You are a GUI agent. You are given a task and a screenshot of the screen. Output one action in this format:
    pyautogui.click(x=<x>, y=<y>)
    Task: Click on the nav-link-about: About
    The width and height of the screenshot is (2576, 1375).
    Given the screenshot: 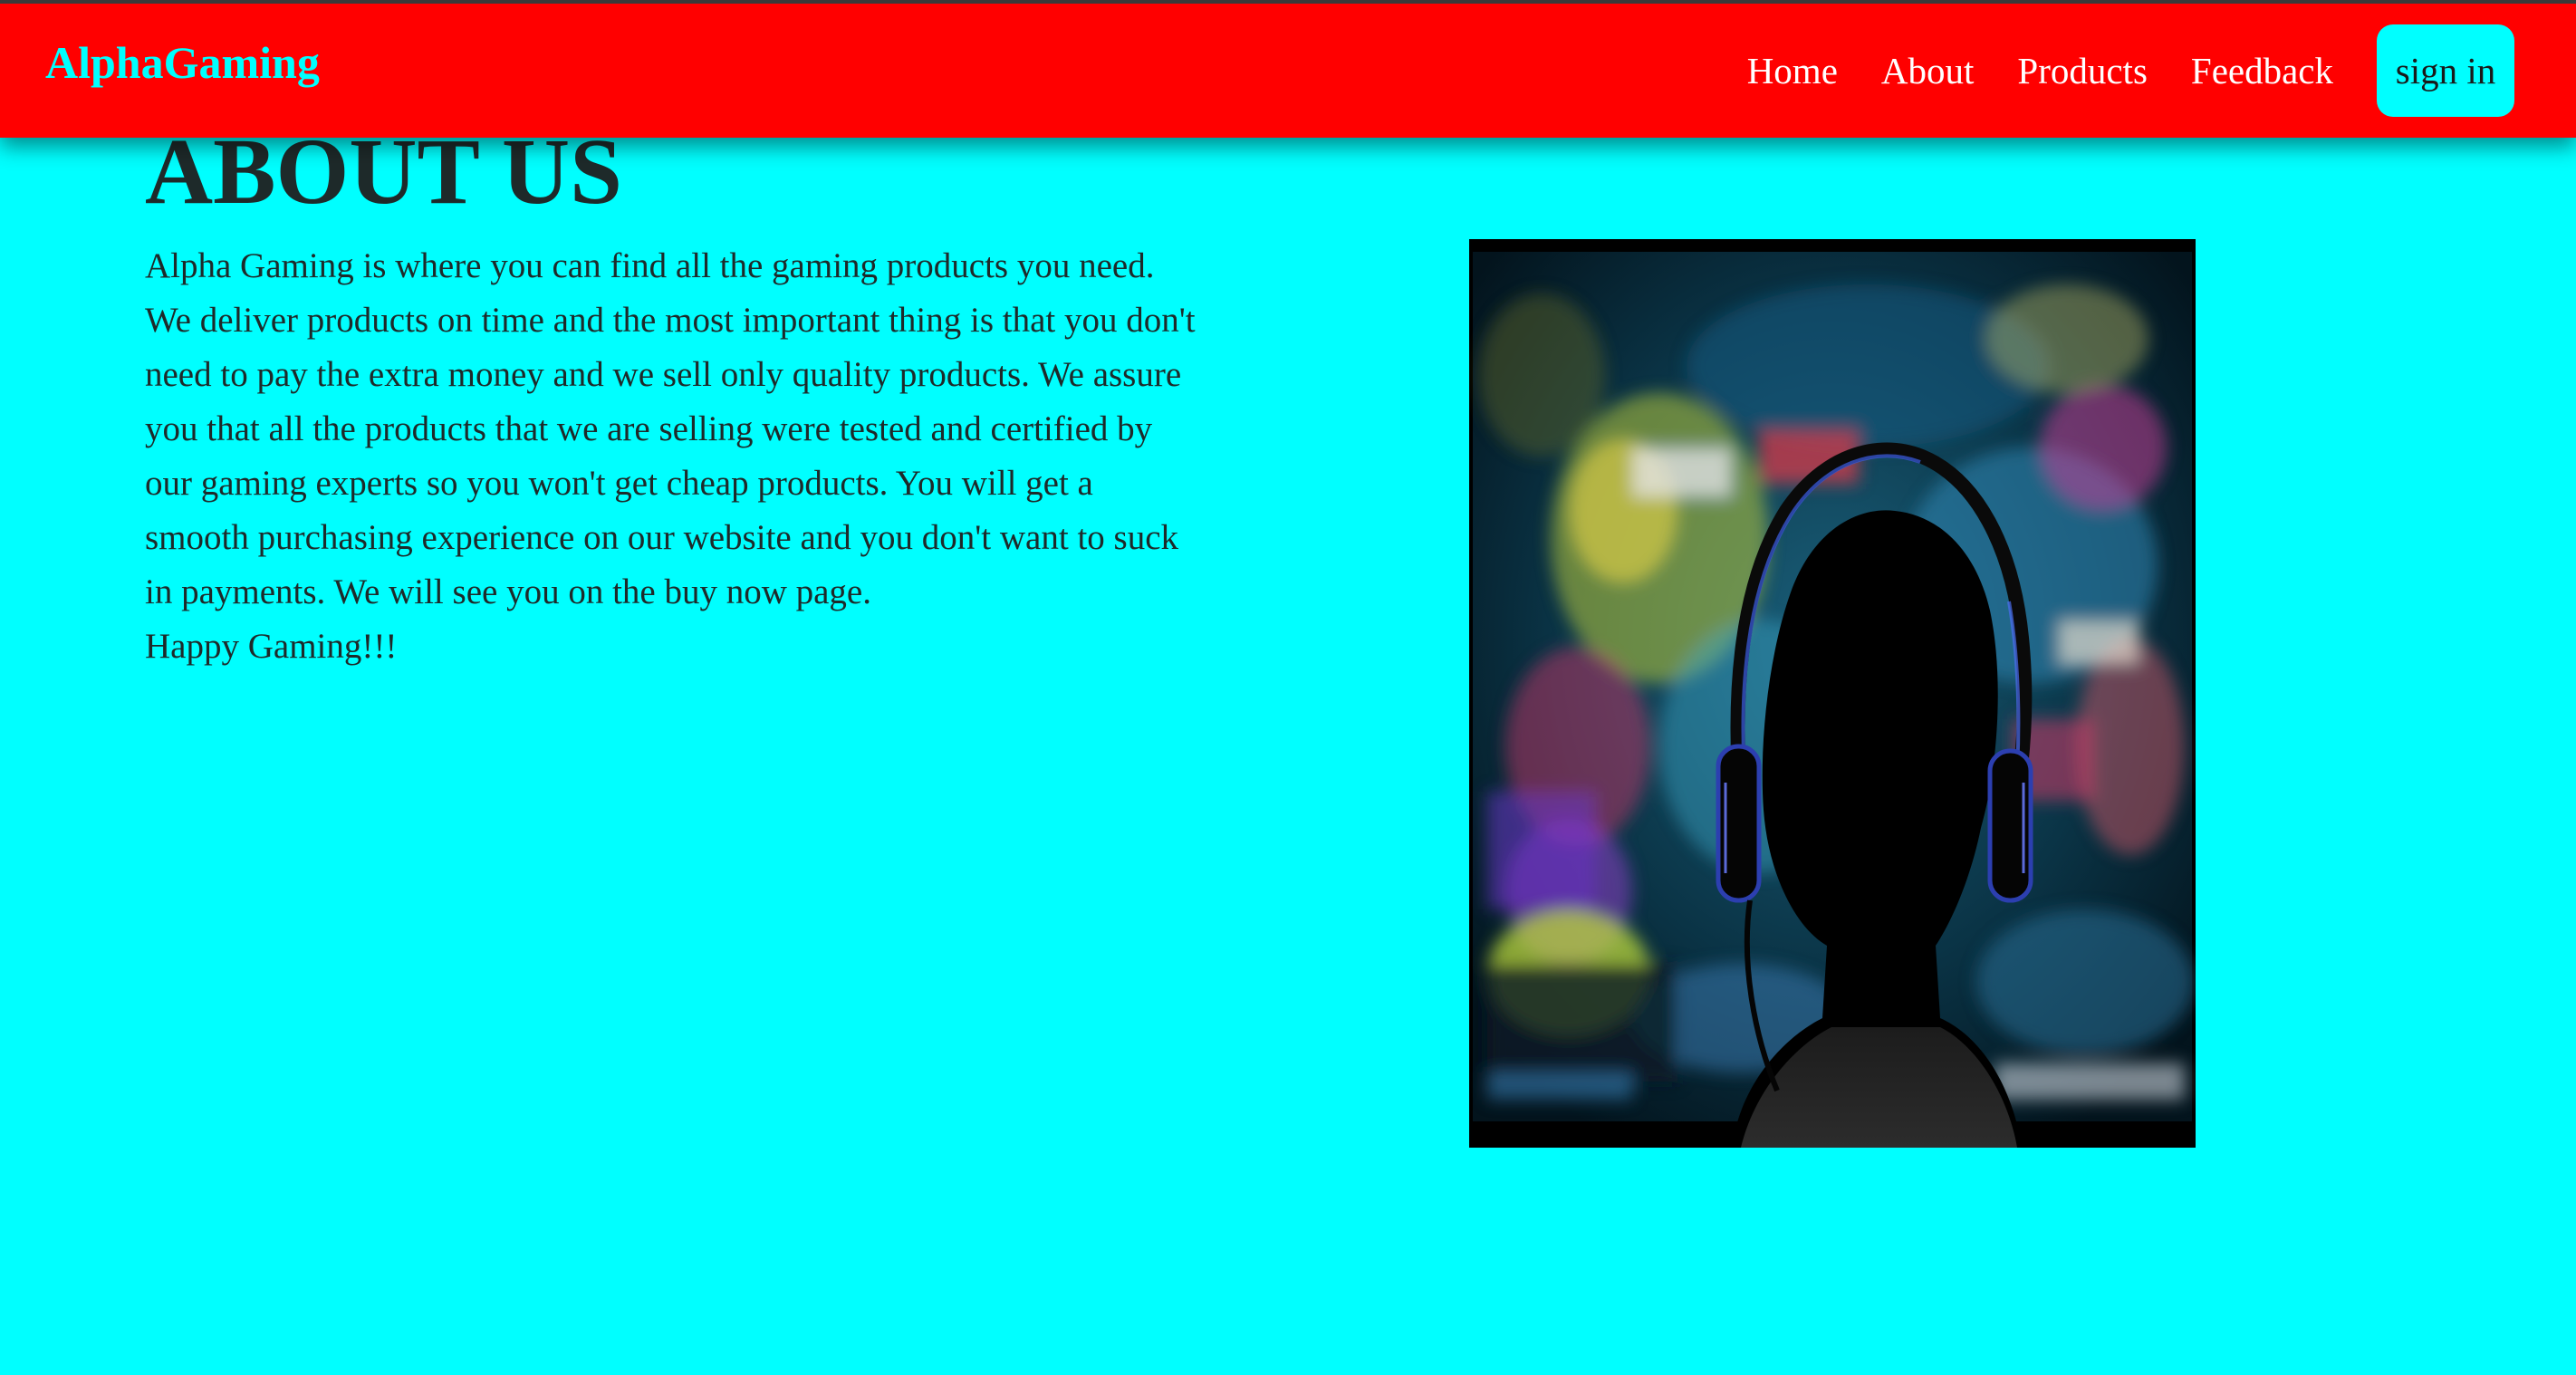 What is the action you would take?
    pyautogui.click(x=1928, y=71)
    